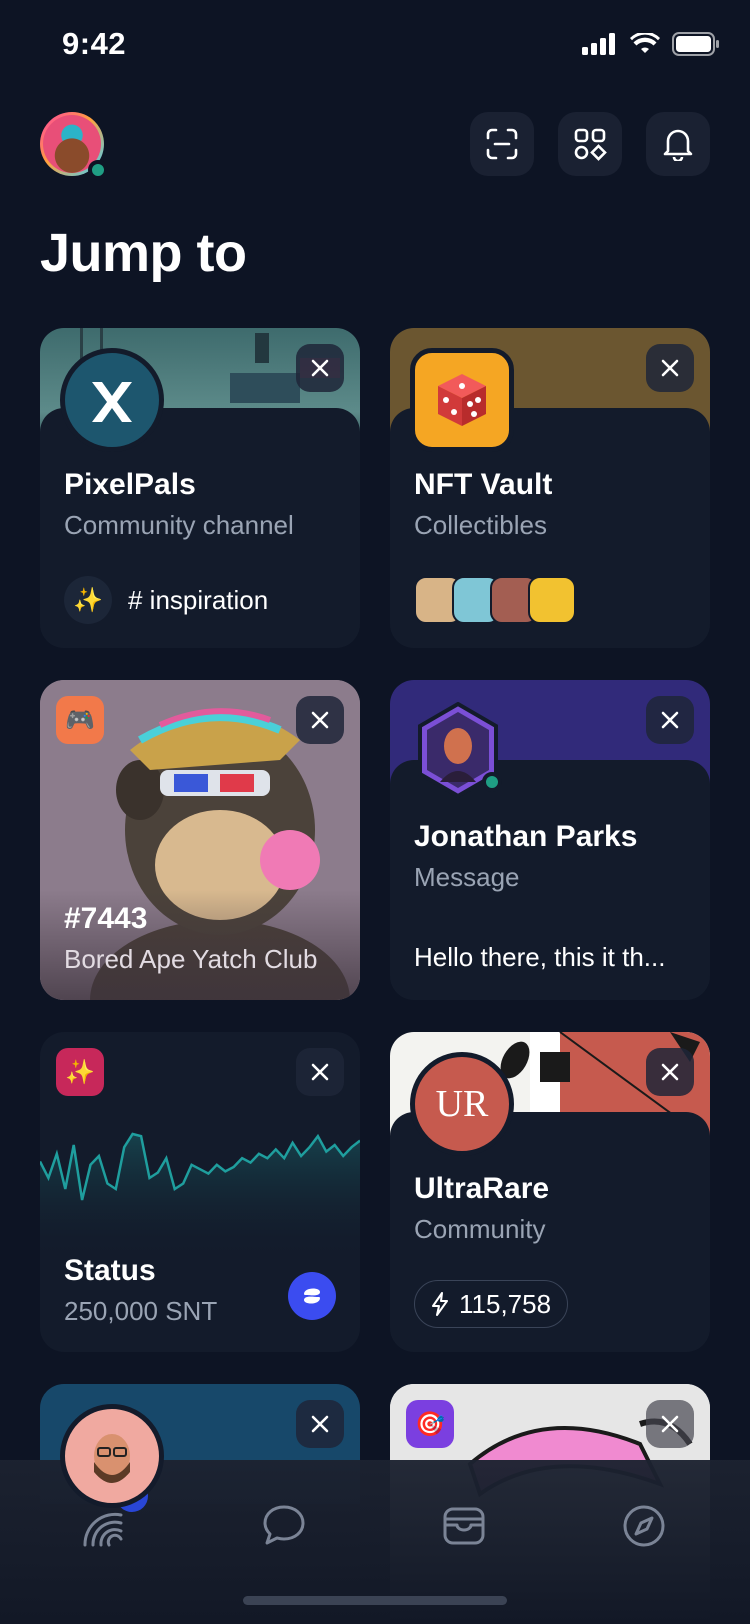 This screenshot has height=1624, width=750. I want to click on member-count: 115,758, so click(505, 1303).